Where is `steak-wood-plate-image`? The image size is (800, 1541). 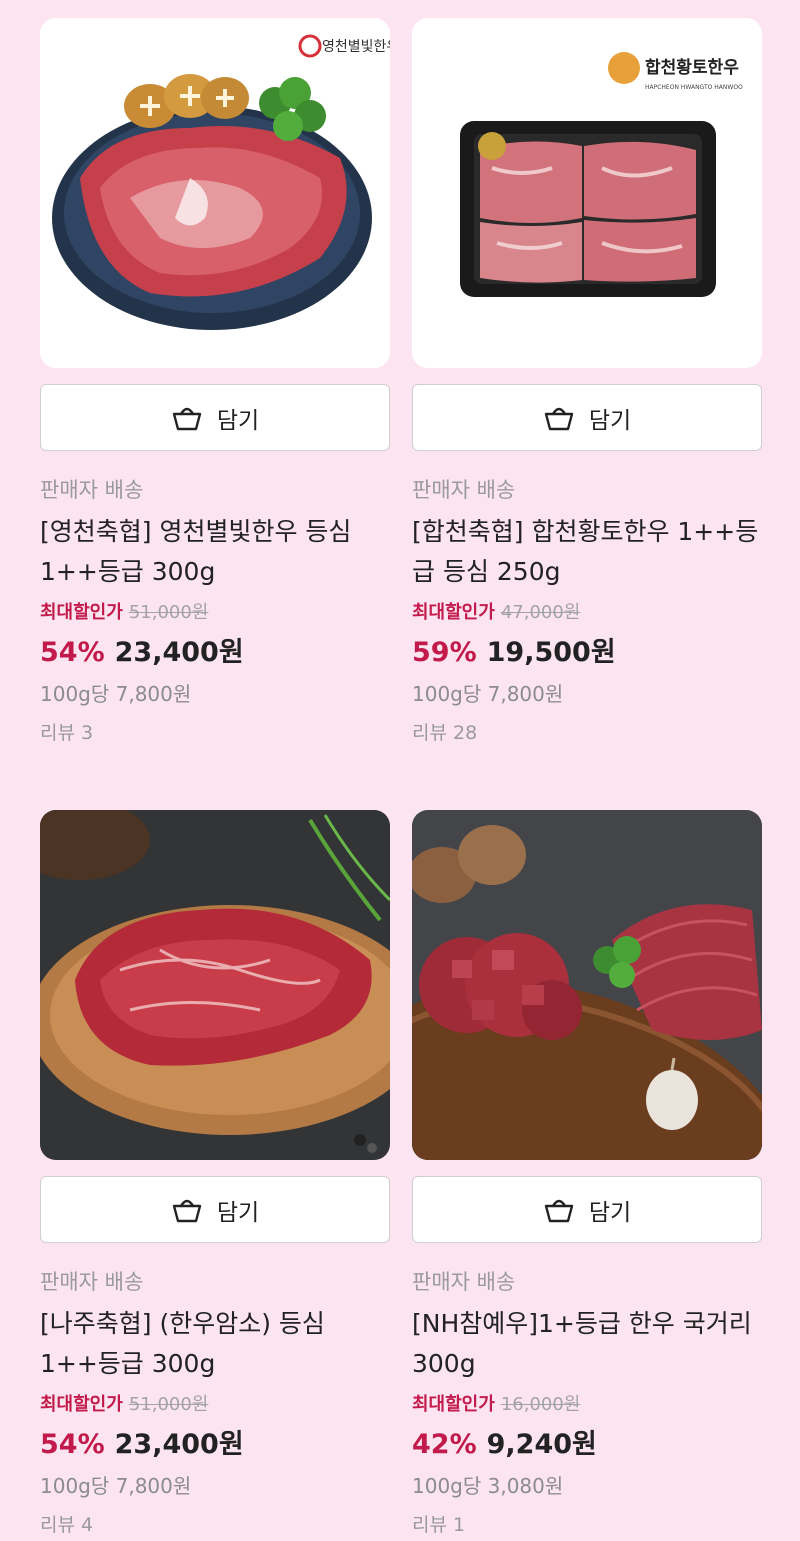 steak-wood-plate-image is located at coordinates (215, 985).